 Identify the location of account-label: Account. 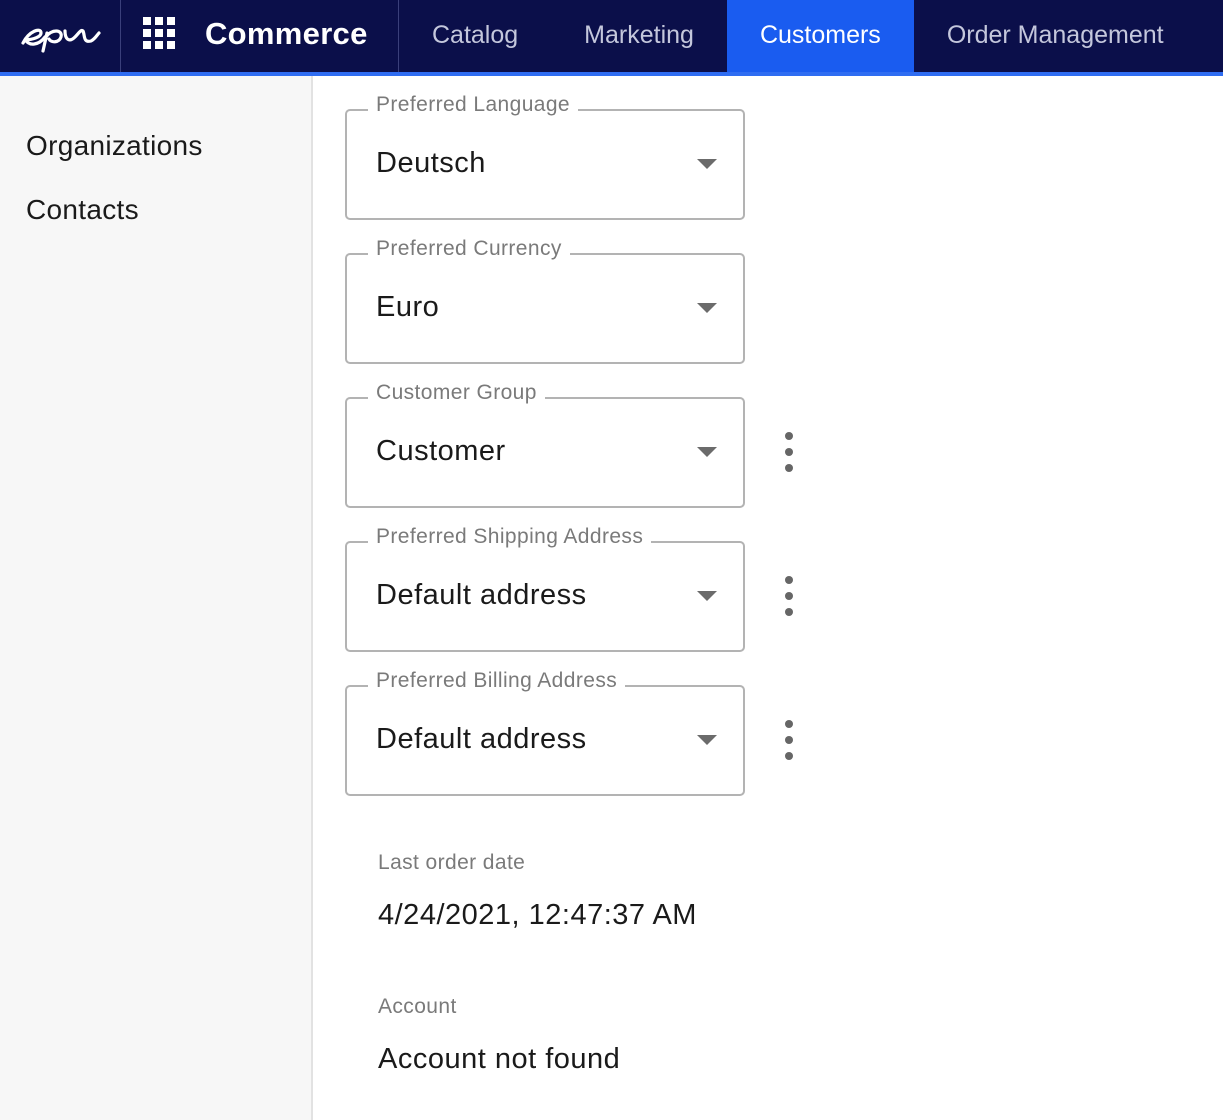
(417, 1006).